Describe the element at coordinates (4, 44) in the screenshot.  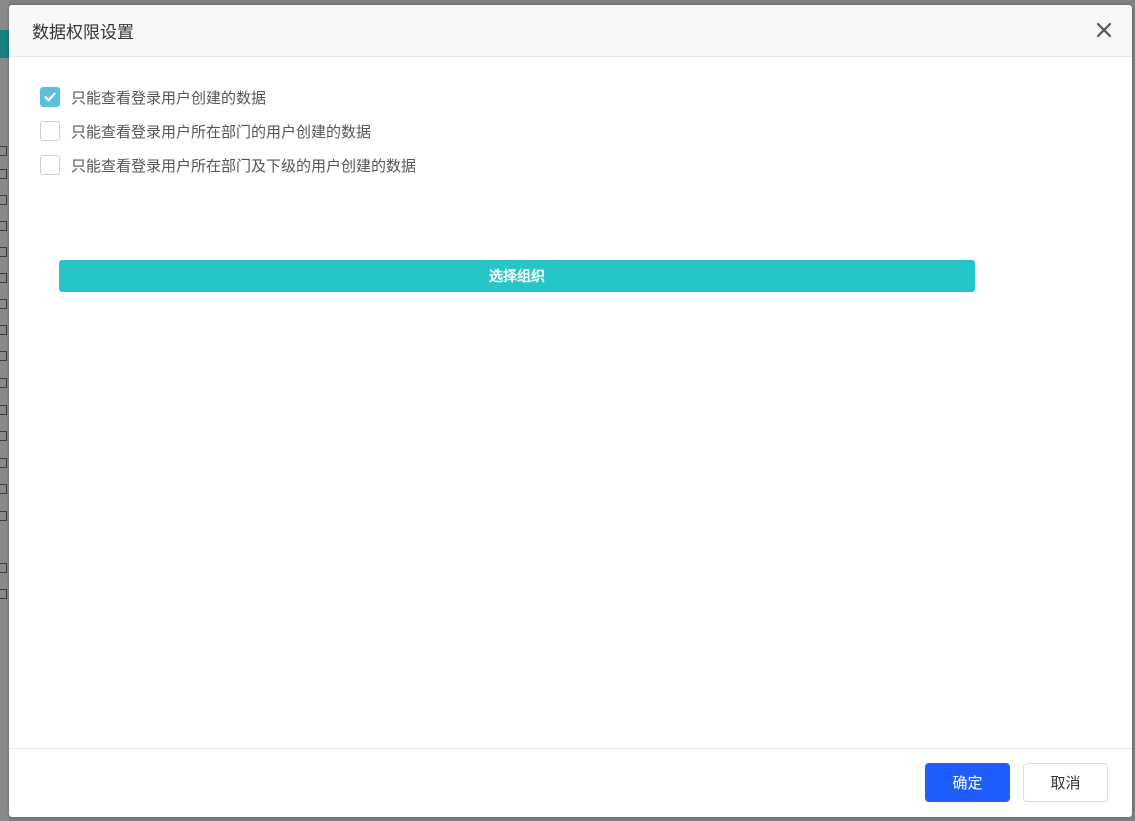
I see `background-header-bar` at that location.